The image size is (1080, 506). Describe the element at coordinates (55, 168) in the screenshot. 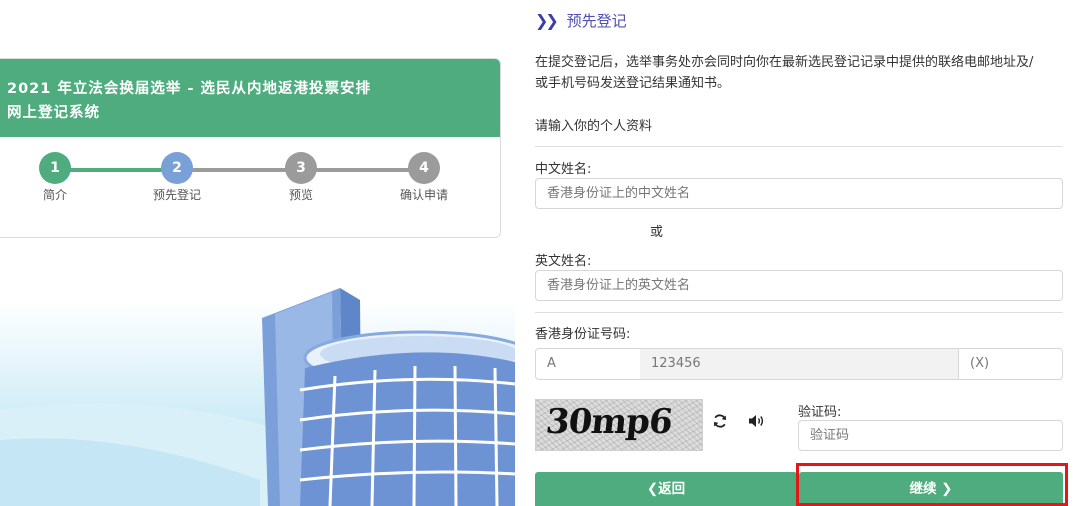

I see `step-number: 1` at that location.